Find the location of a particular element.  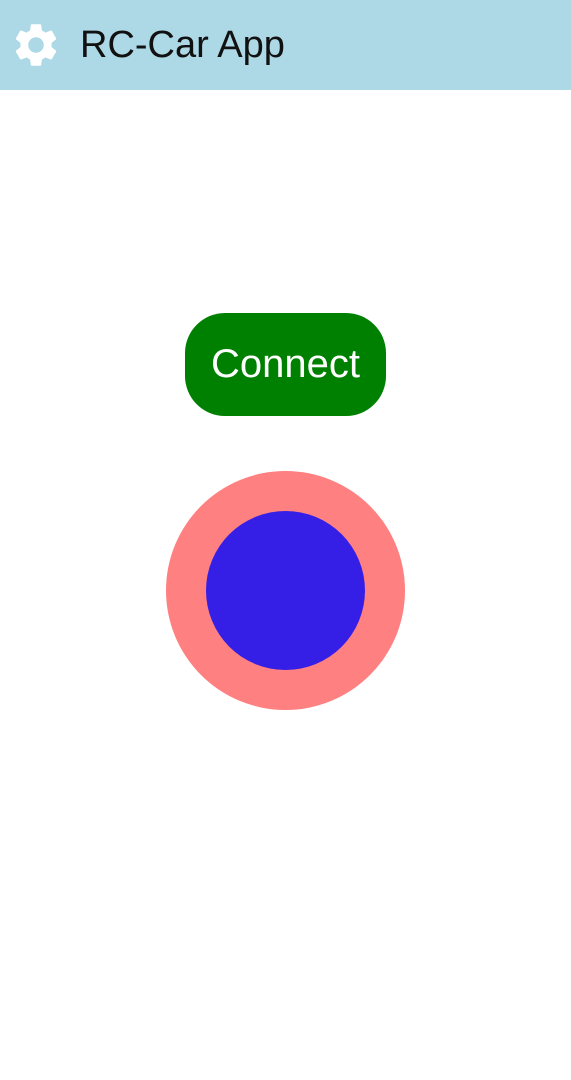

joystick-knob is located at coordinates (285, 590).